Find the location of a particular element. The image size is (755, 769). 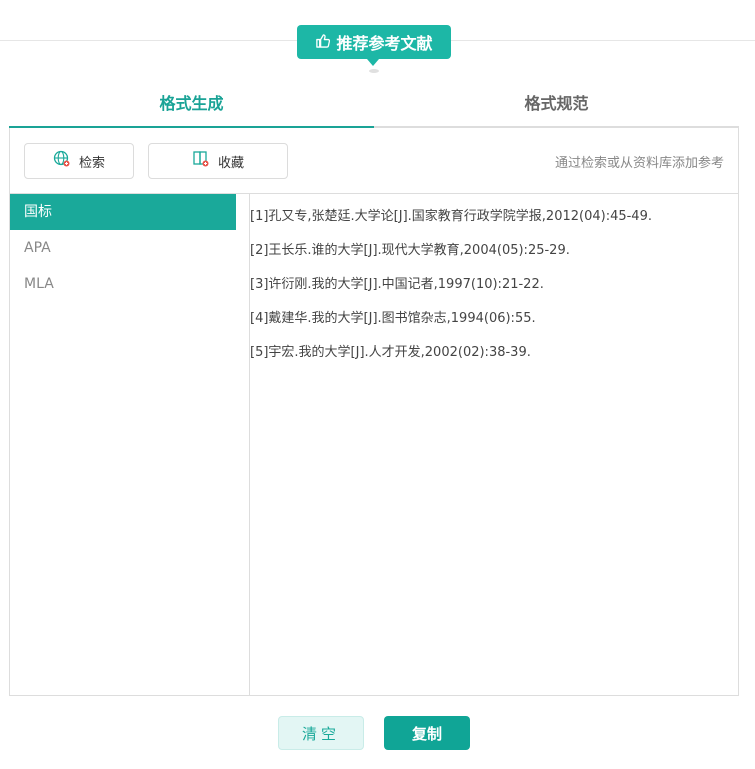

reference-item: [4]戴建华.我的大学[J].图书馆杂志,1994(06):55. is located at coordinates (393, 318).